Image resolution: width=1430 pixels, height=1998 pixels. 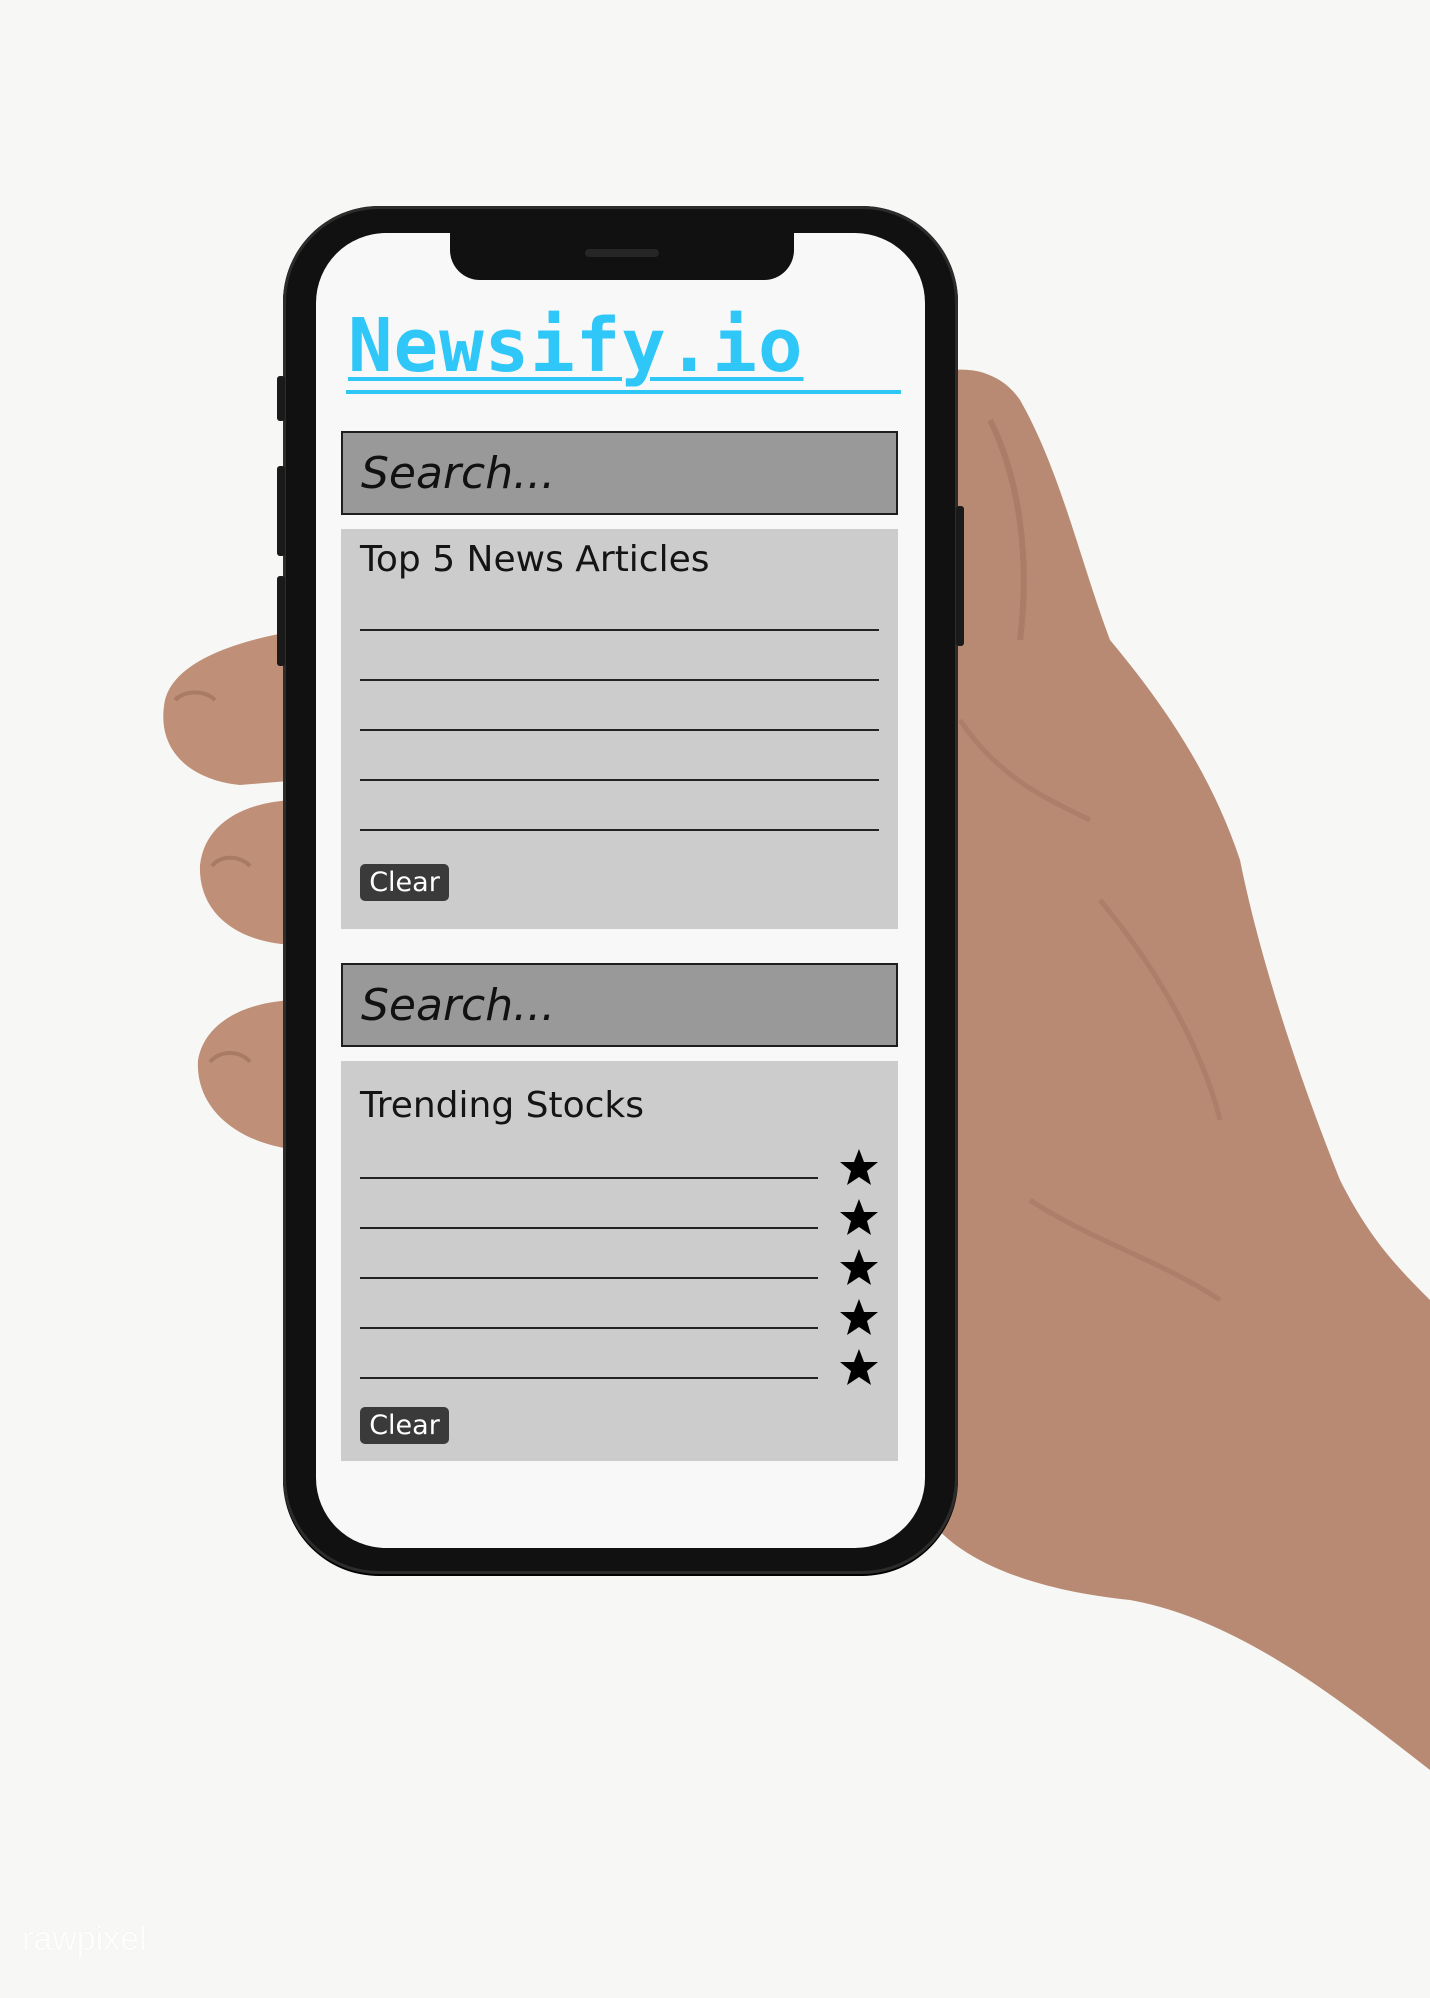 I want to click on volume-up-button, so click(x=281, y=511).